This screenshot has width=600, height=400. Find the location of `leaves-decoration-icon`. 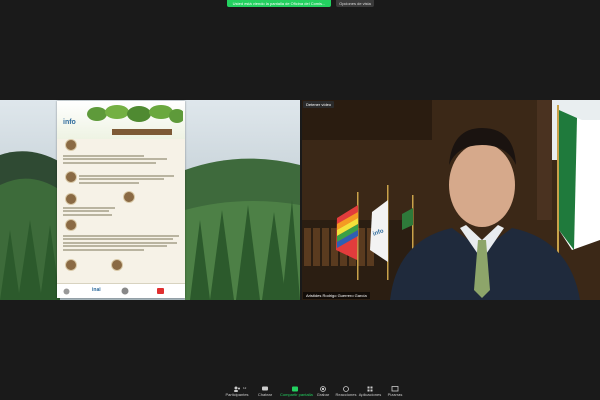

leaves-decoration-icon is located at coordinates (135, 114).